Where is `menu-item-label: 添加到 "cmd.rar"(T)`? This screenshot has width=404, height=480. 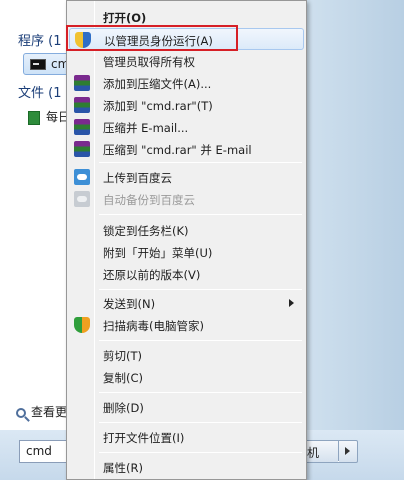
menu-item-label: 添加到 "cmd.rar"(T) is located at coordinates (158, 106).